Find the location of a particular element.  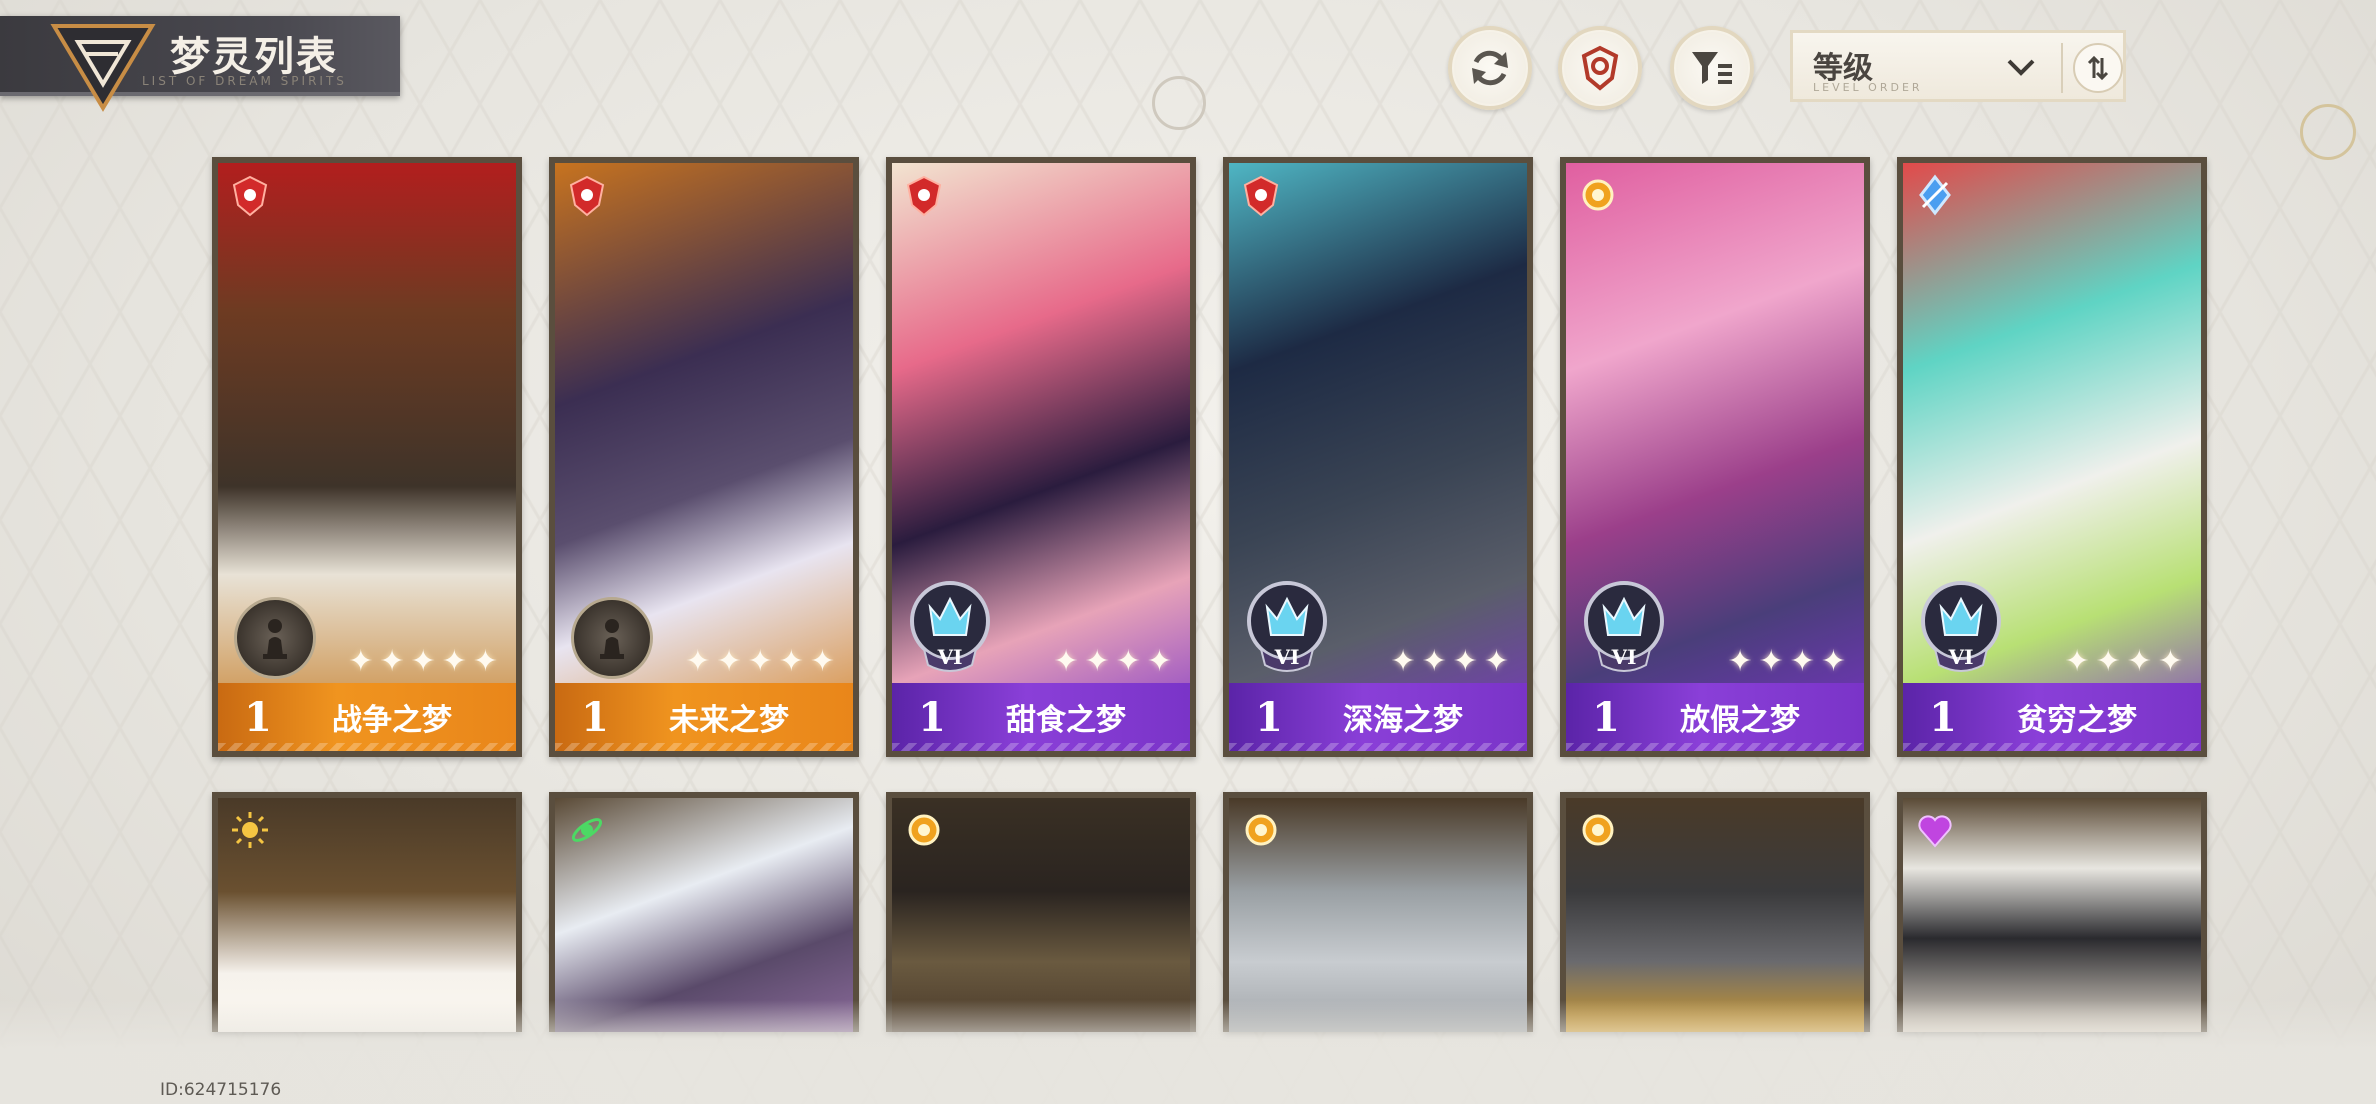

refresh-button is located at coordinates (1490, 68).